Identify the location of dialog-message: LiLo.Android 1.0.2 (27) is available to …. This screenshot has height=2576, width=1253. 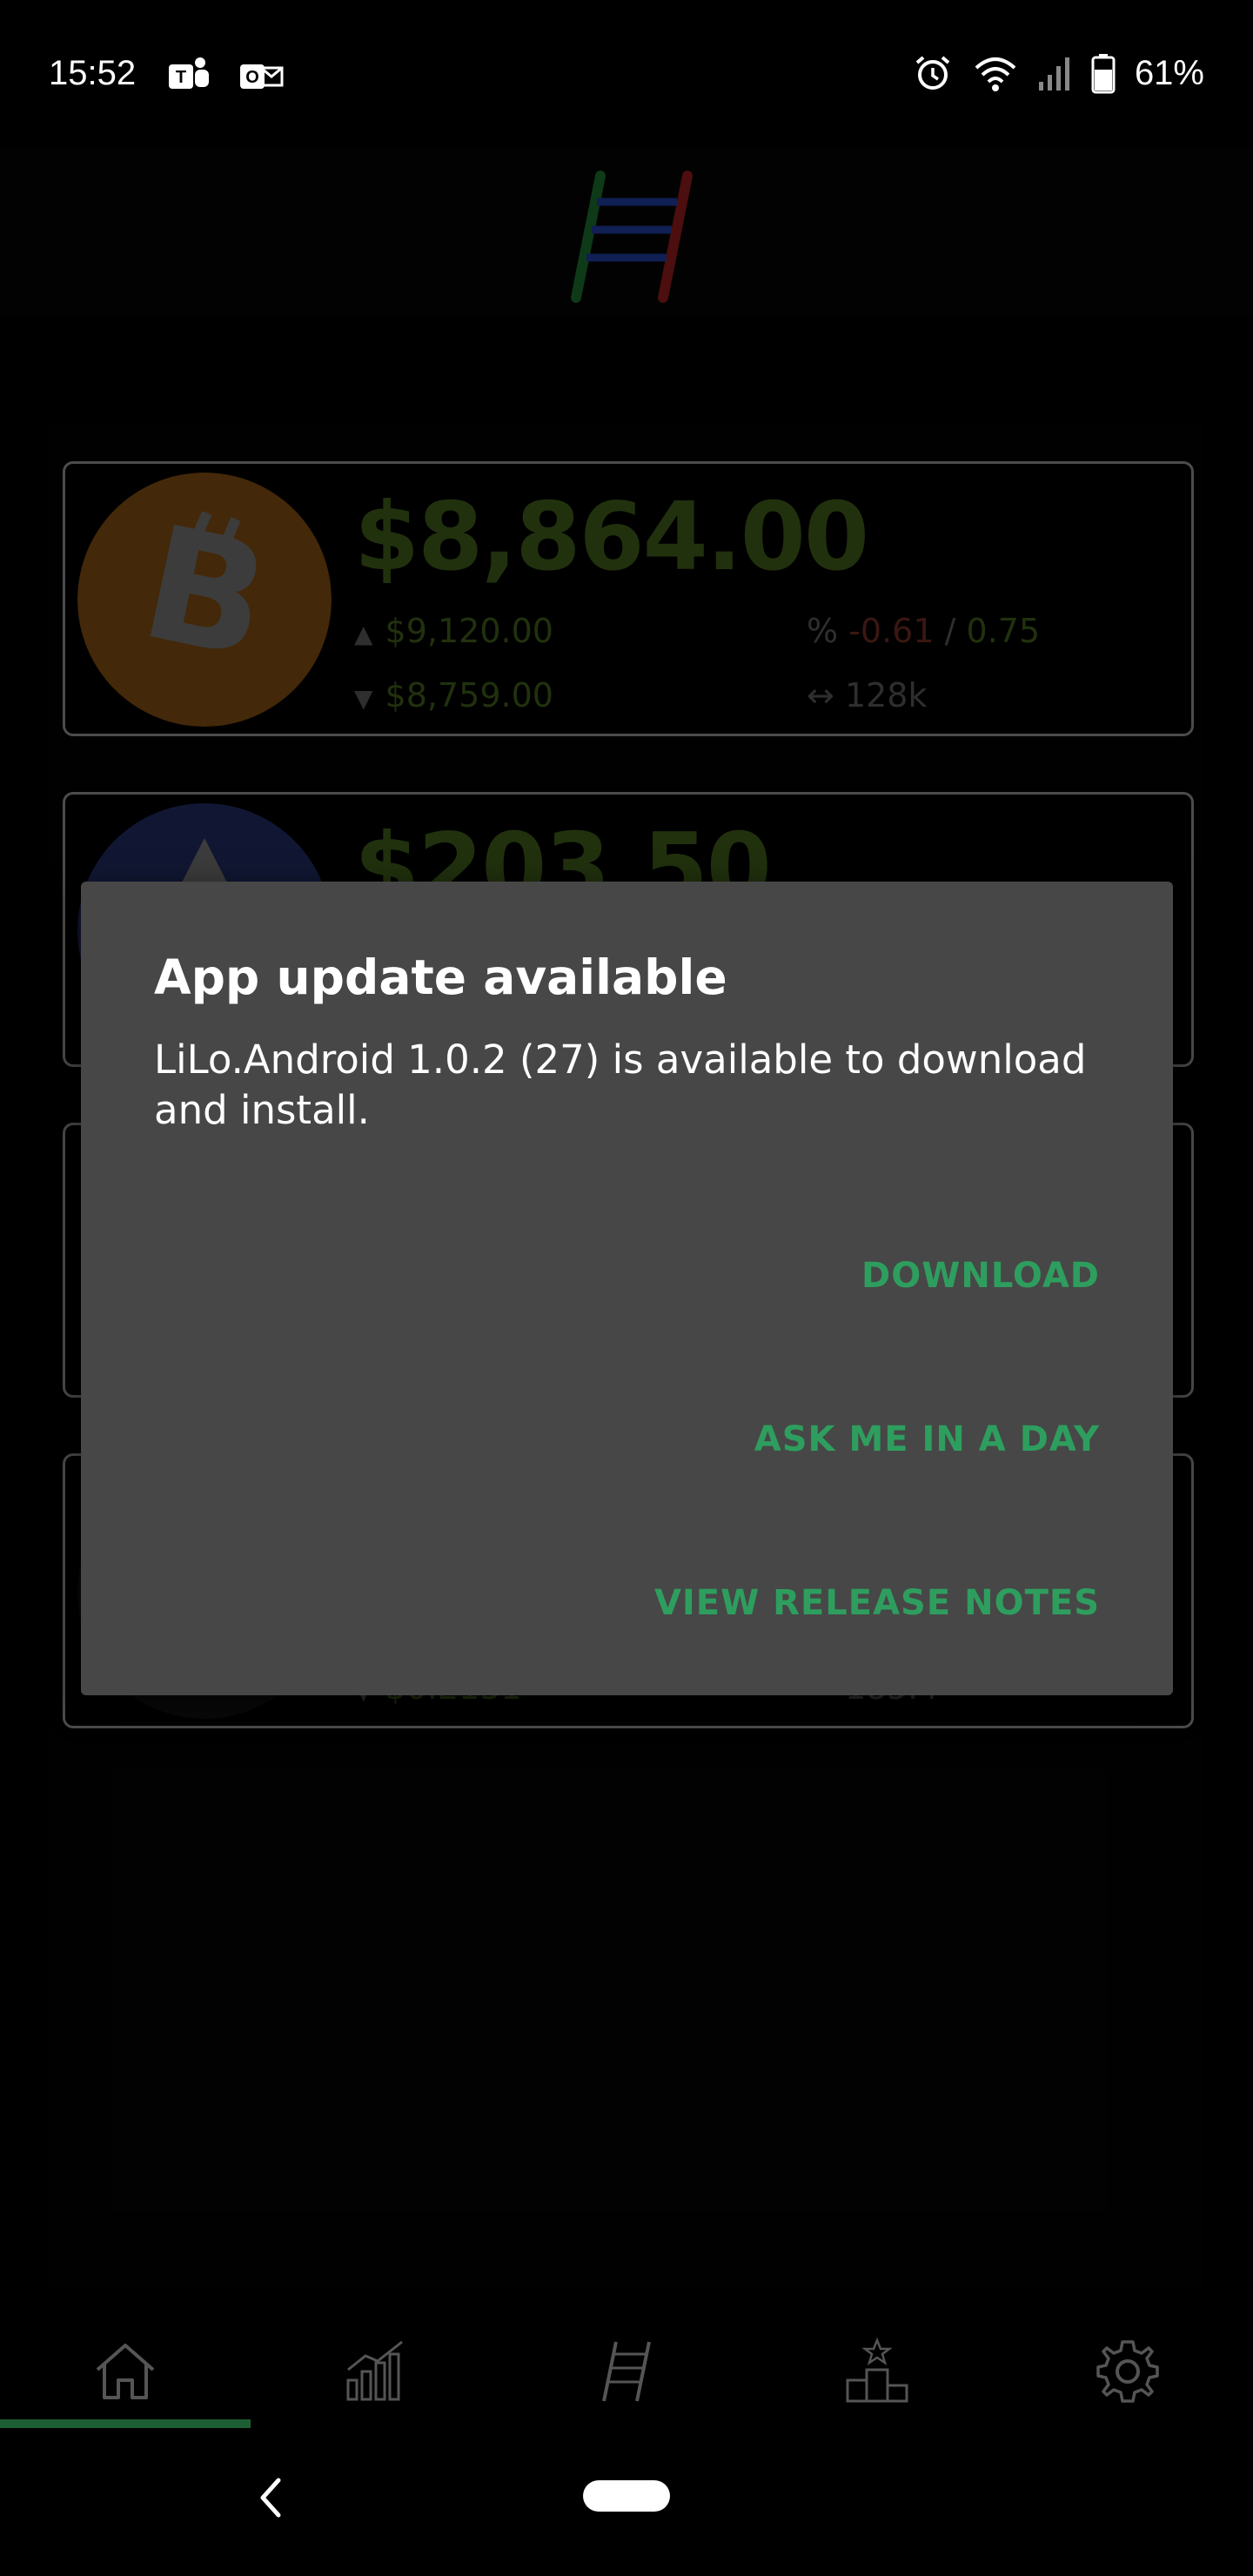
(621, 1085).